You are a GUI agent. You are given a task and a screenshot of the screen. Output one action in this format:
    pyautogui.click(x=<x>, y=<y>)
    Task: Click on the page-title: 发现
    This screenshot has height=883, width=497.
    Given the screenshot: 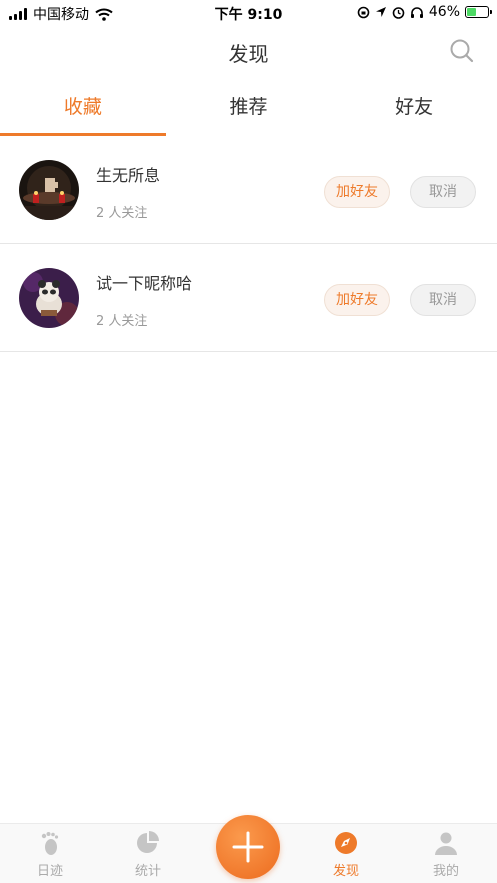 What is the action you would take?
    pyautogui.click(x=248, y=54)
    